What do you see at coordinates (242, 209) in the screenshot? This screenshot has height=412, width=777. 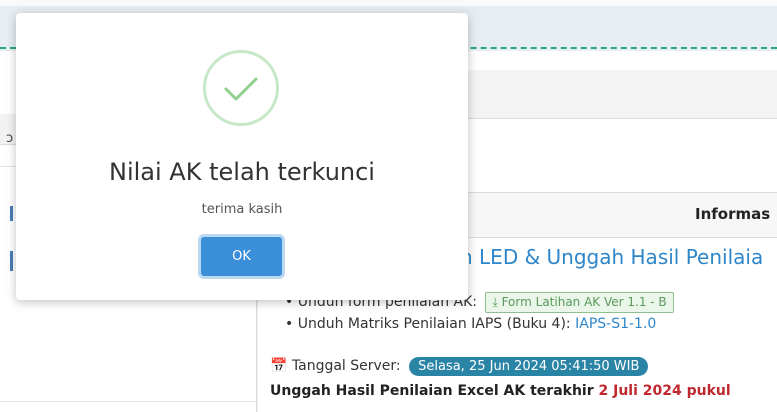 I see `dialog-message: terima kasih` at bounding box center [242, 209].